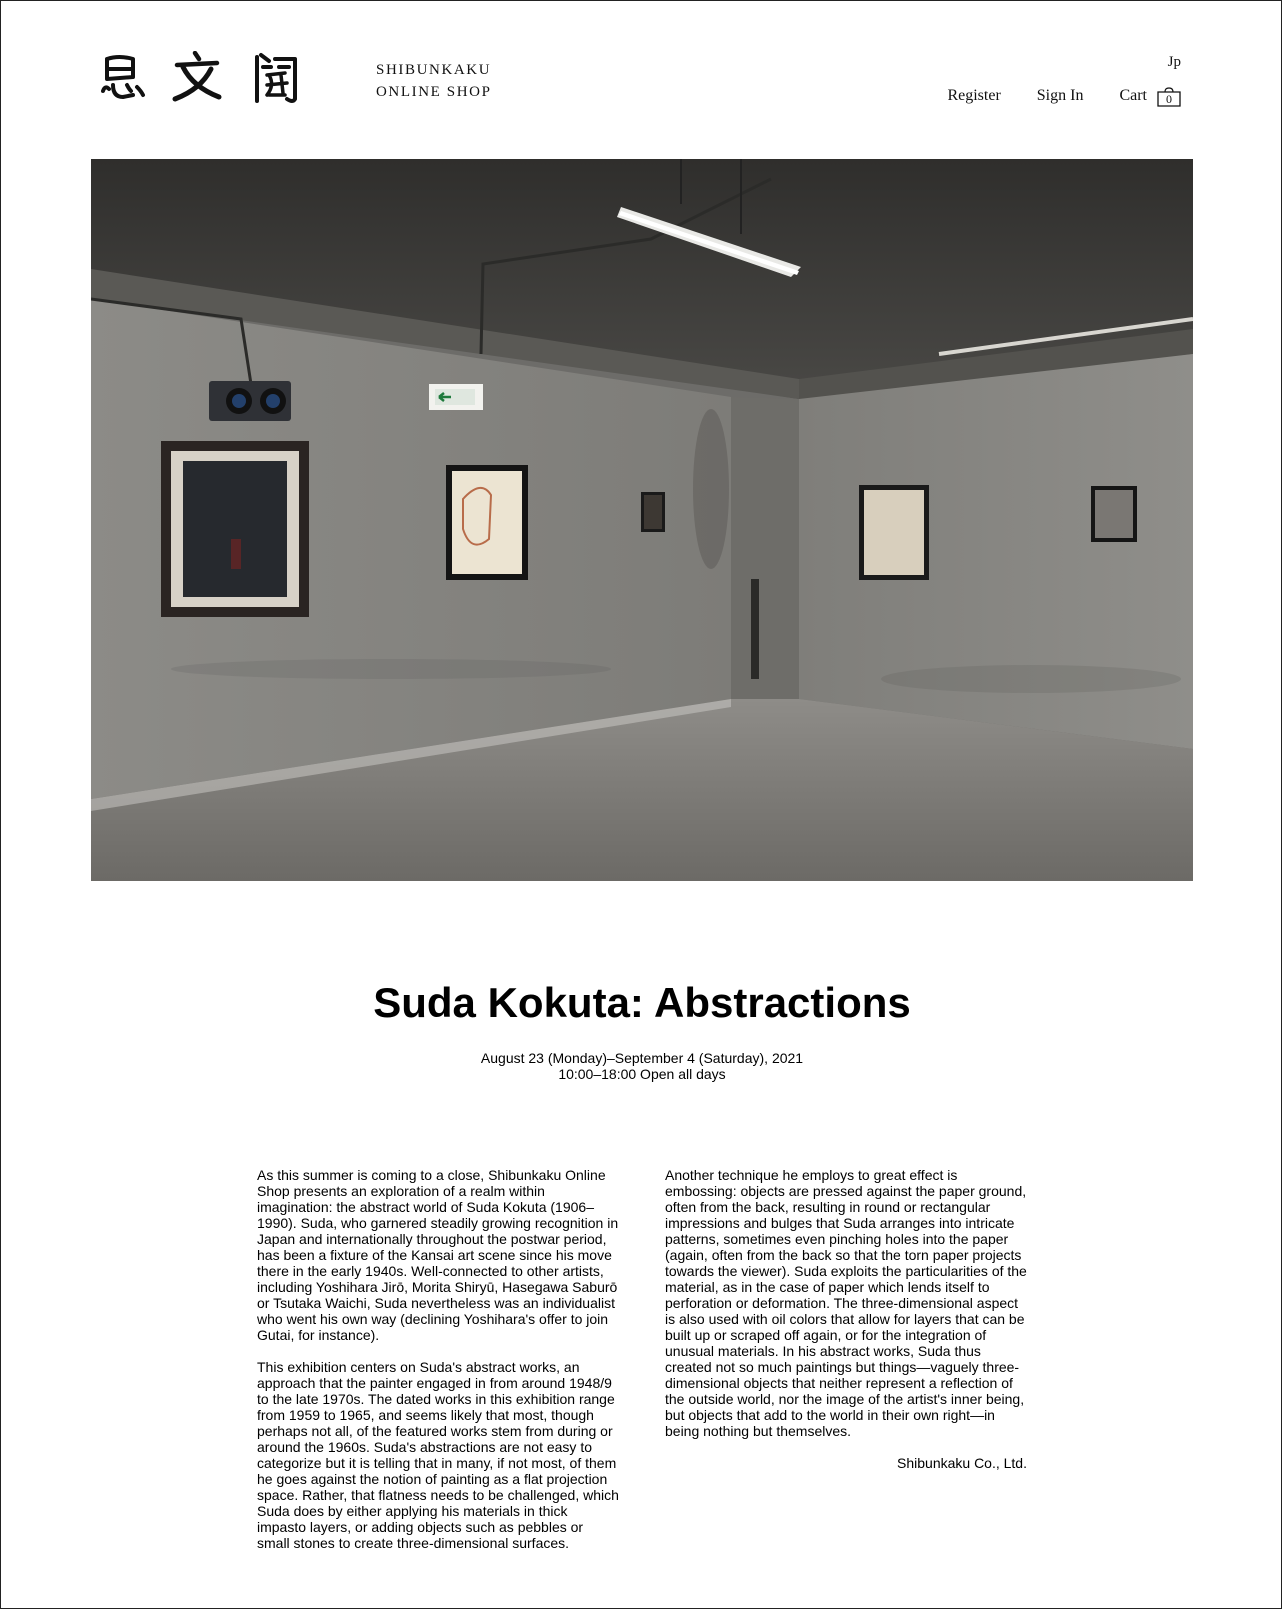 This screenshot has height=1609, width=1282. I want to click on signoff: Shibunkaku Co., Ltd., so click(962, 1463).